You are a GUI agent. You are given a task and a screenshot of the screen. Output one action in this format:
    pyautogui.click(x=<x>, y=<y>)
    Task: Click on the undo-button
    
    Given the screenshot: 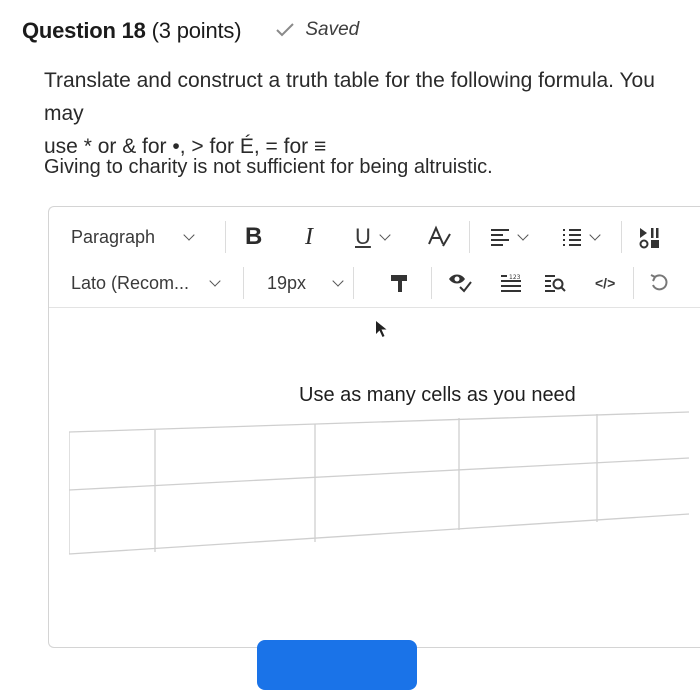 What is the action you would take?
    pyautogui.click(x=660, y=283)
    